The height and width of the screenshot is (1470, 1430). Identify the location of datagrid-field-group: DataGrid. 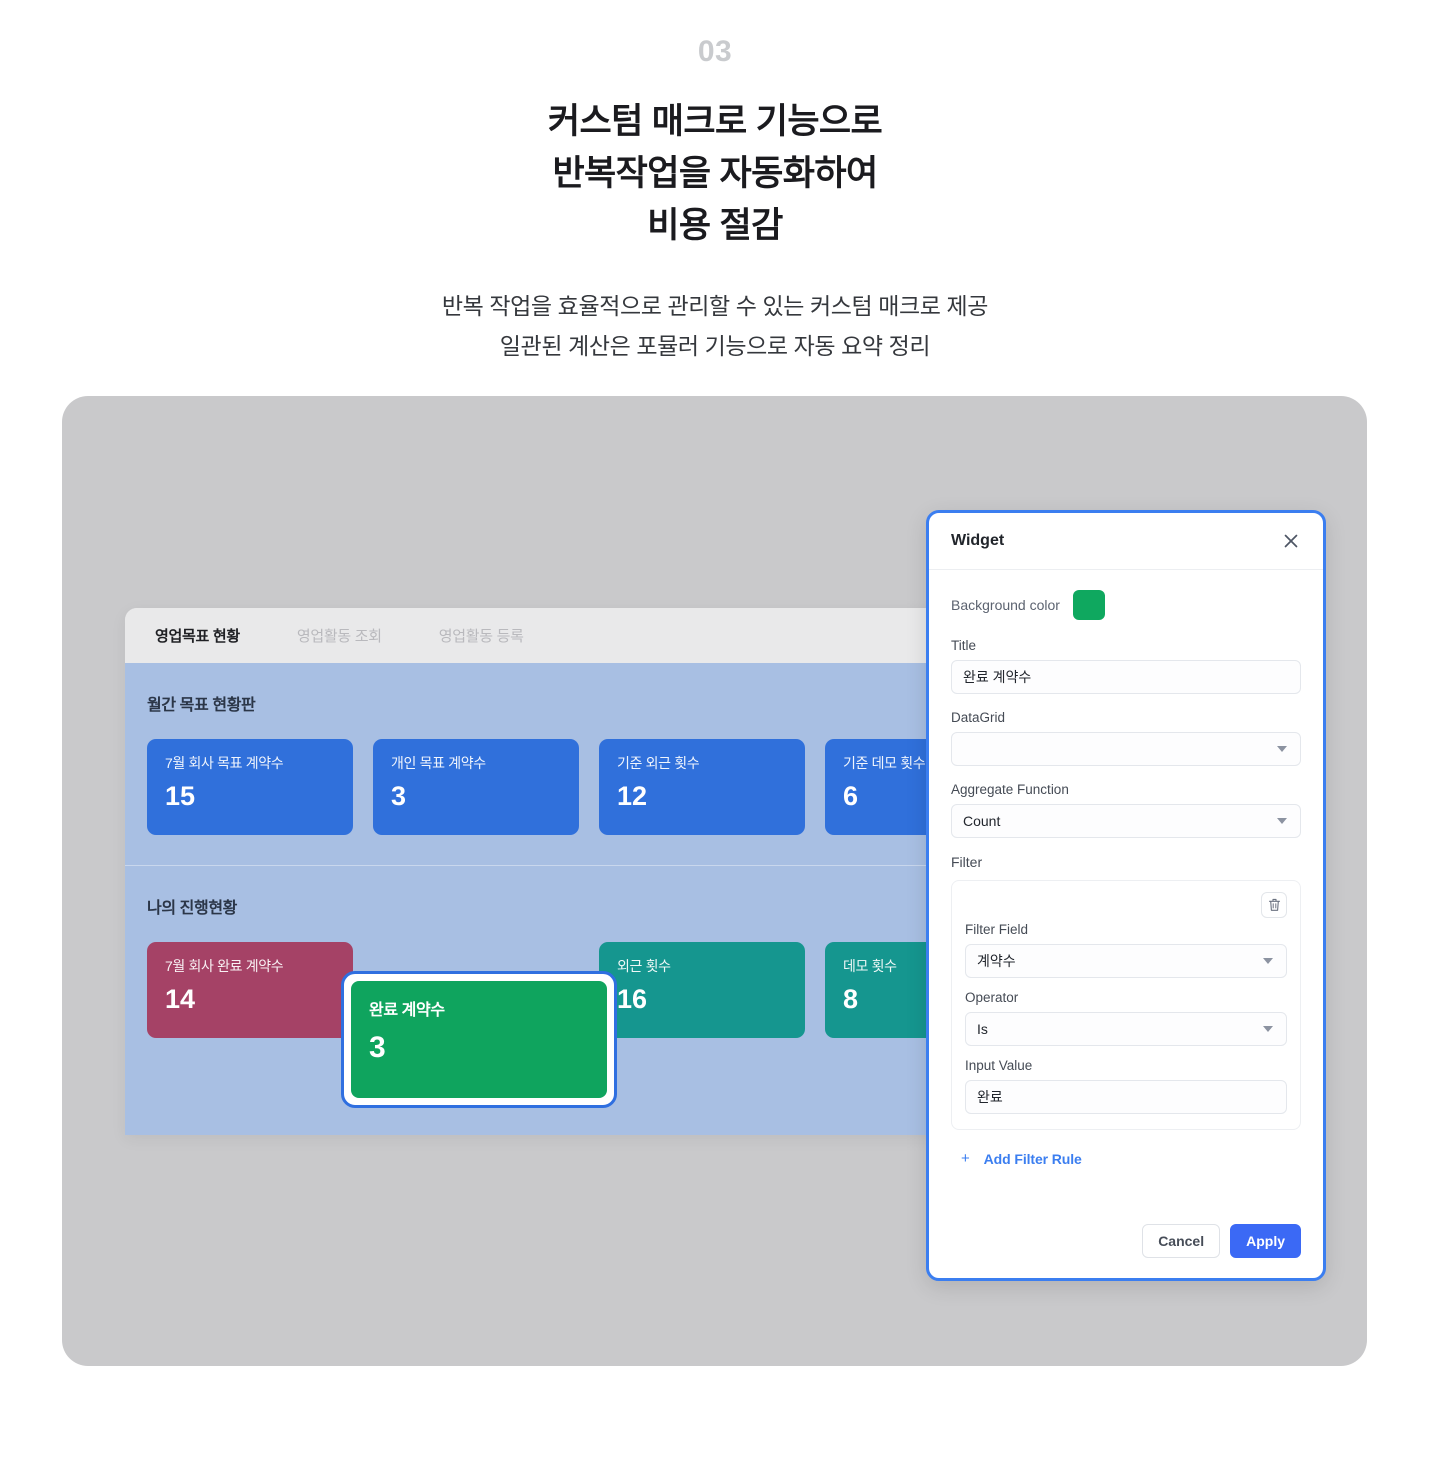
(1126, 738).